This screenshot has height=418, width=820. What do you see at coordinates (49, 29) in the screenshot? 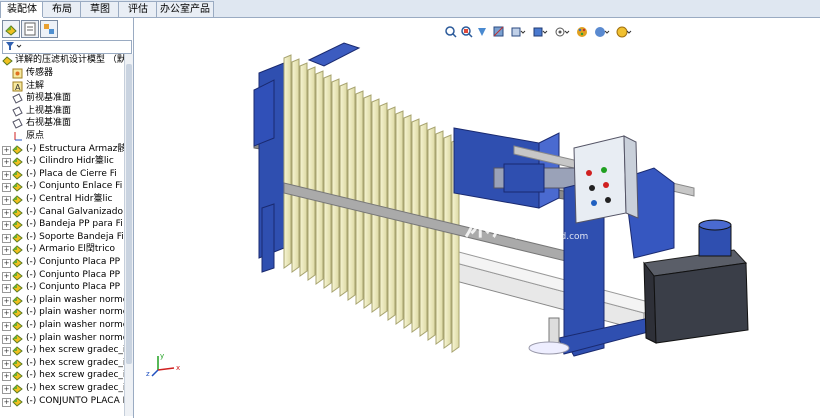
I see `configuration-manager-tab-icon` at bounding box center [49, 29].